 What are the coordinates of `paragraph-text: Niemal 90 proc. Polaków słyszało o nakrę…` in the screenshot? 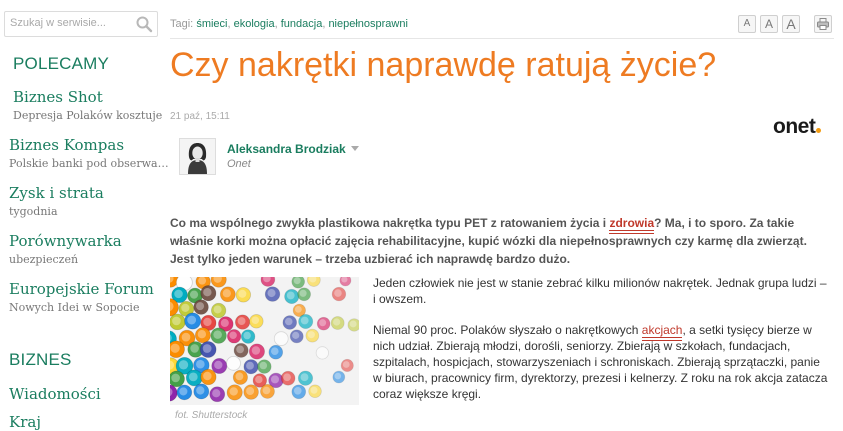 It's located at (507, 330).